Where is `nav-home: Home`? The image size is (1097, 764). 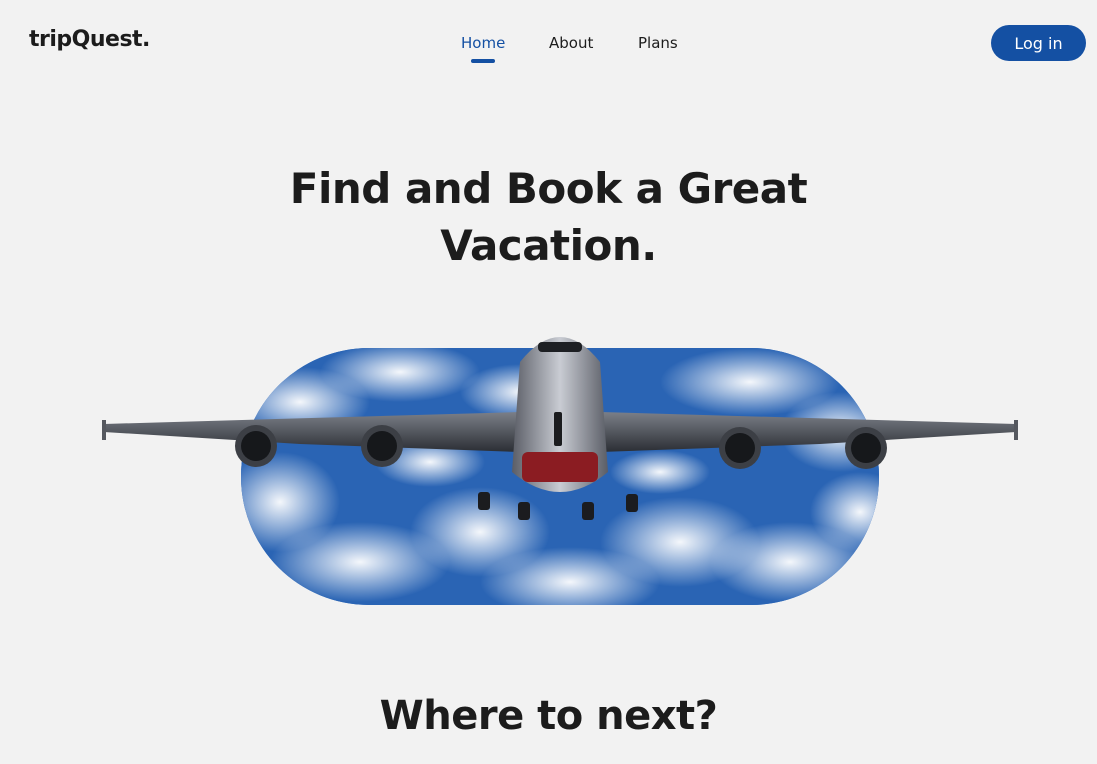
nav-home: Home is located at coordinates (483, 48).